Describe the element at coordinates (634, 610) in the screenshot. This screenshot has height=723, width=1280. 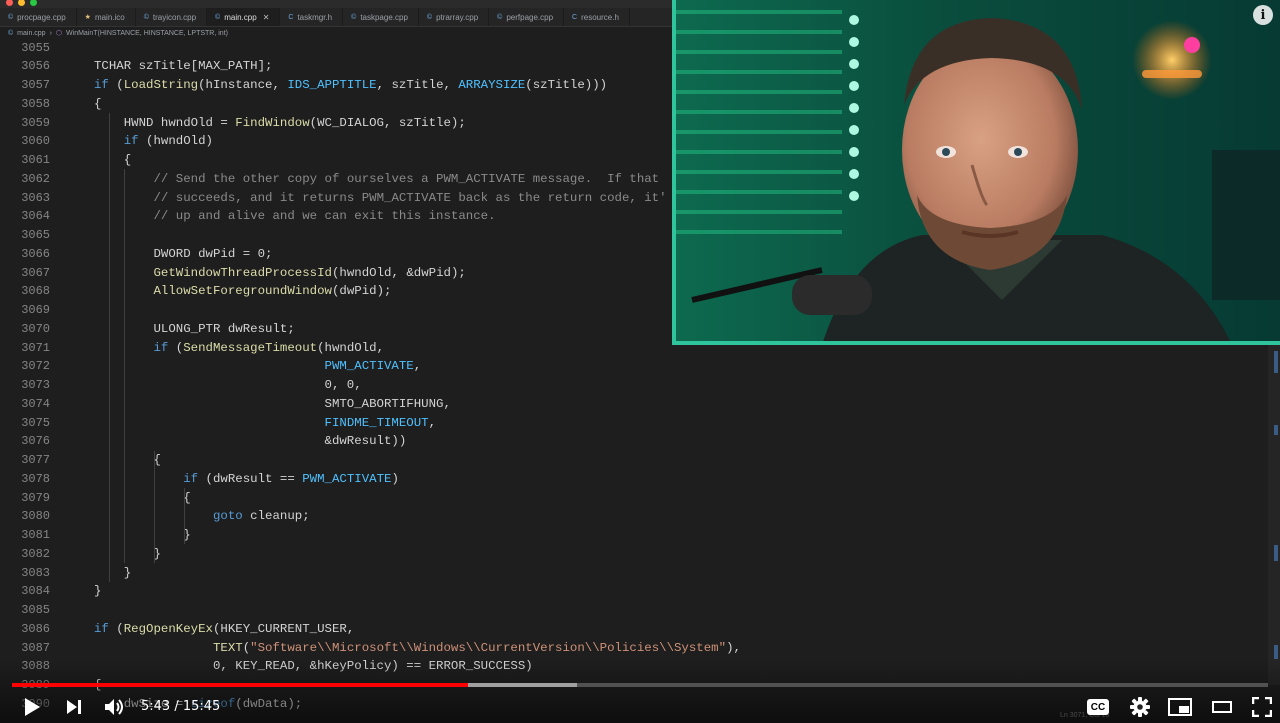
I see `code-line: 3085` at that location.